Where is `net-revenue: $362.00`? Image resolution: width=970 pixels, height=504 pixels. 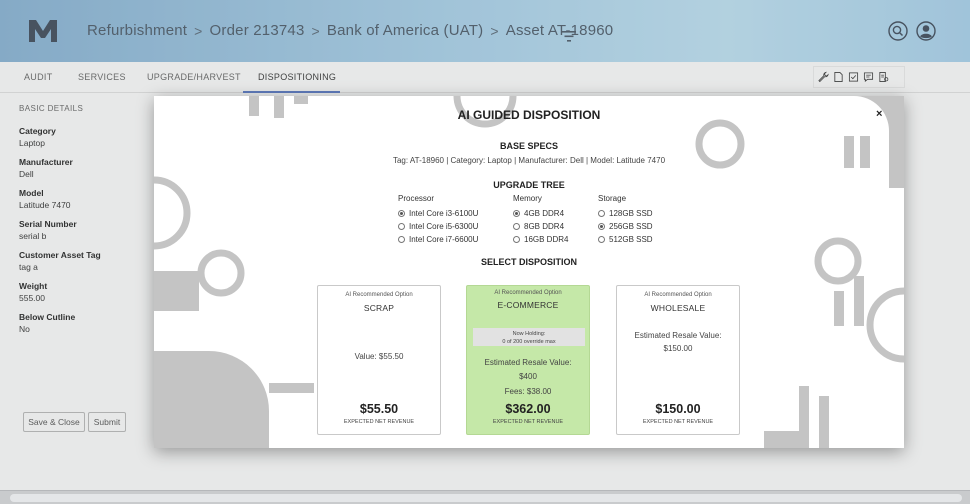 net-revenue: $362.00 is located at coordinates (528, 409).